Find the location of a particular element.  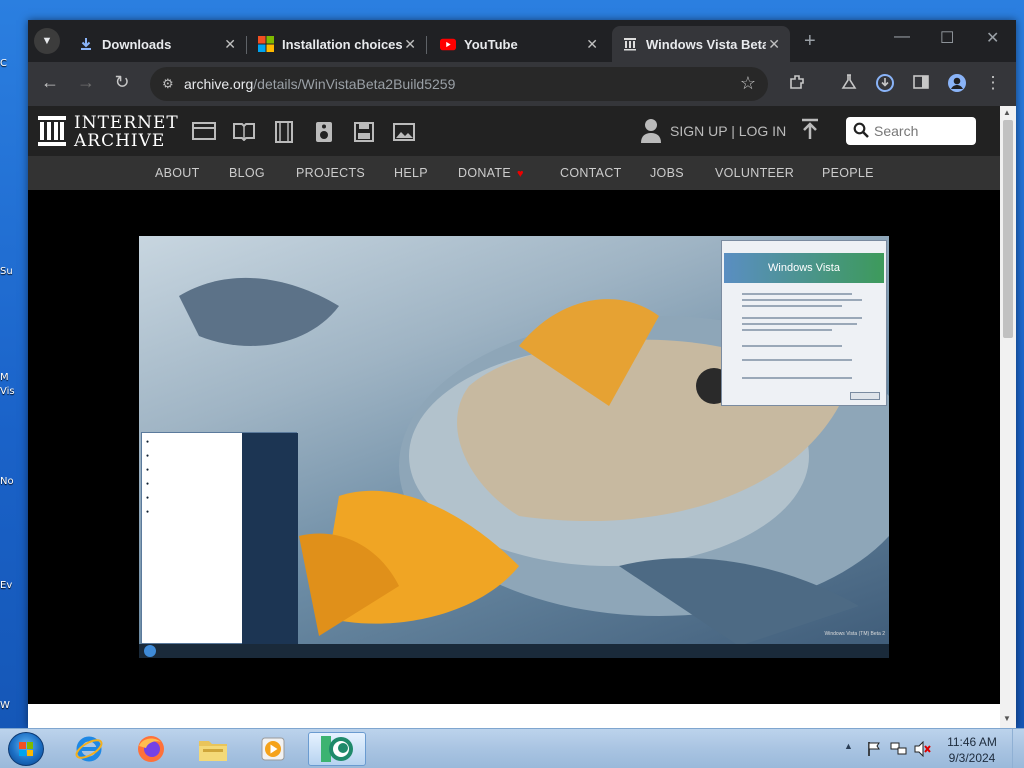

reload-icon: ↻ is located at coordinates (122, 82).